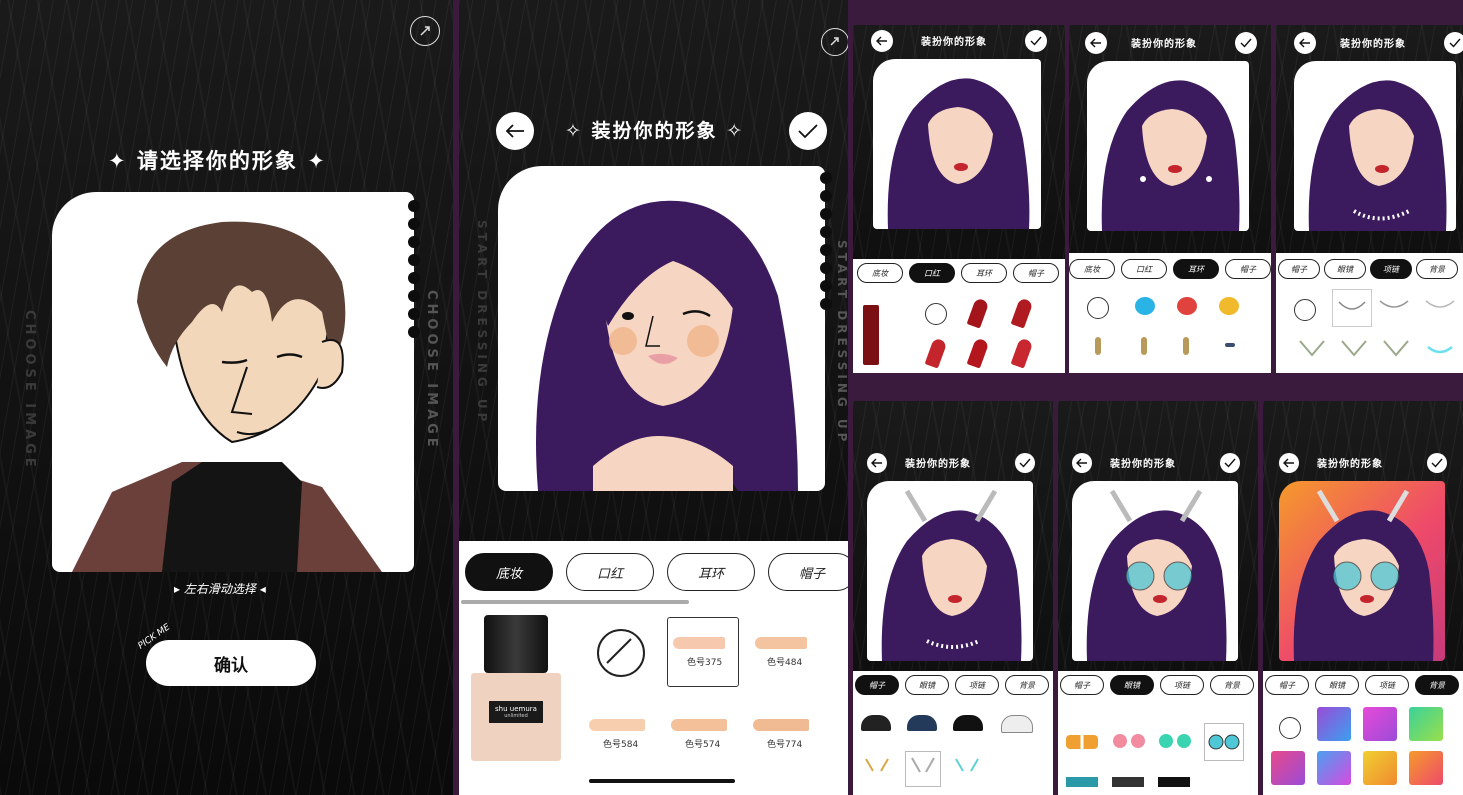 The image size is (1463, 795). I want to click on home-indicator, so click(662, 781).